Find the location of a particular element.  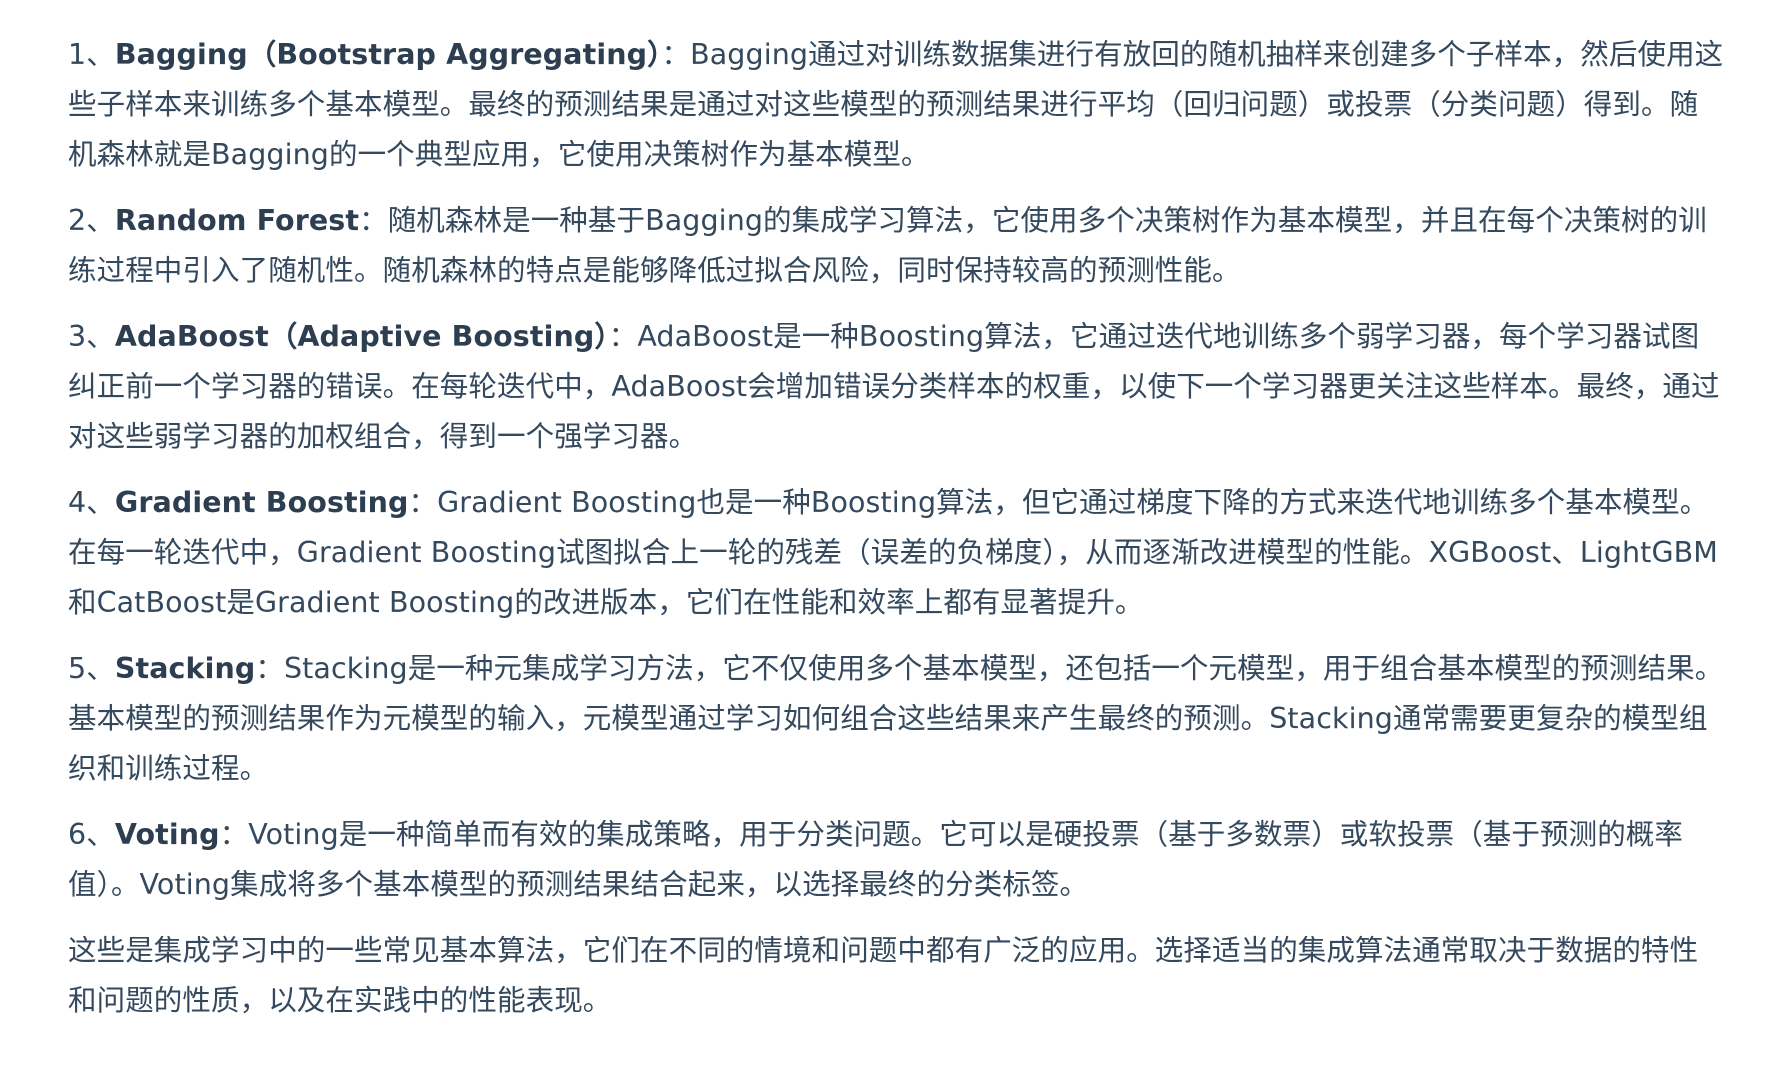

item-term: Voting is located at coordinates (167, 834).